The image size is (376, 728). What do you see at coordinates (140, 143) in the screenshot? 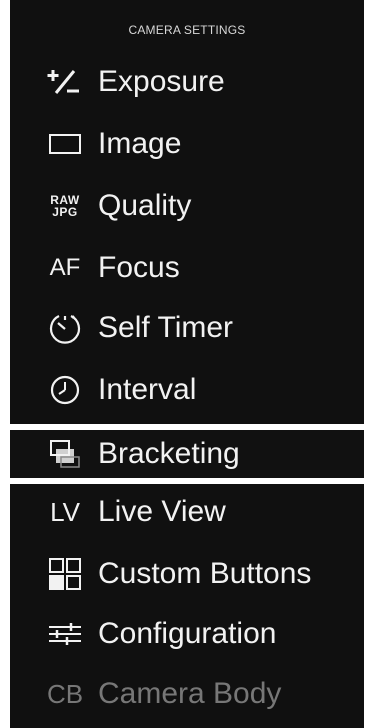
I see `menu-item-label: Image` at bounding box center [140, 143].